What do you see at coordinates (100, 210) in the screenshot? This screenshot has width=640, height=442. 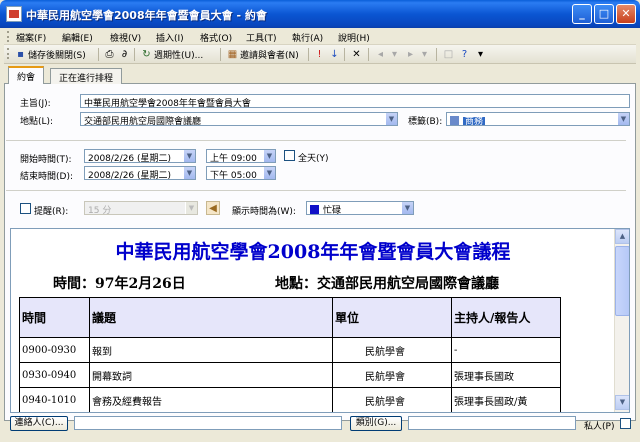 I see `reminder-value: 15 分` at bounding box center [100, 210].